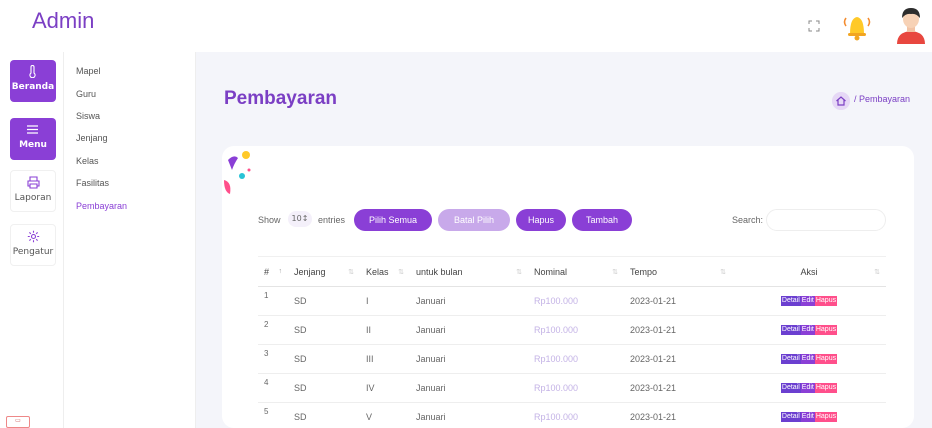 The image size is (932, 428). I want to click on column-header: Jenjang ⇅, so click(324, 271).